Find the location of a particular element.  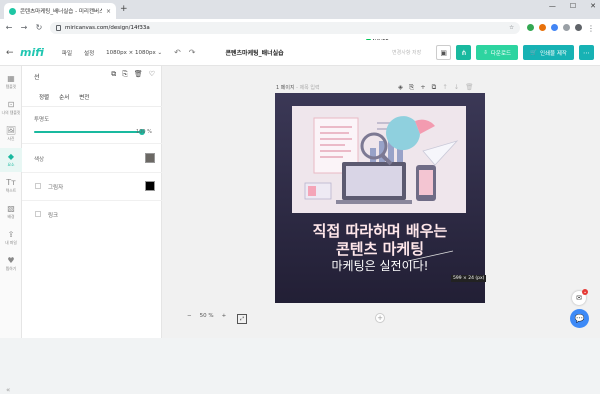

dimension-tooltip: 599 × 24 (px) is located at coordinates (469, 278).